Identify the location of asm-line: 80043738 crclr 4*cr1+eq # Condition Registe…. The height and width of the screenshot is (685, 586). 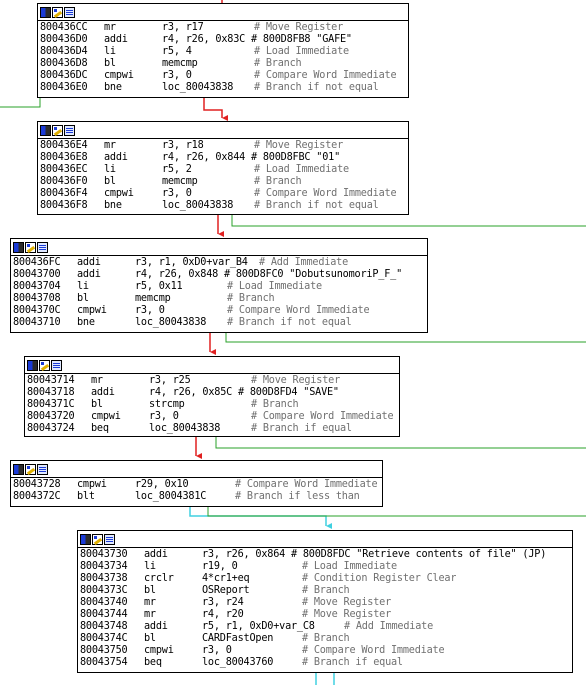
(326, 579).